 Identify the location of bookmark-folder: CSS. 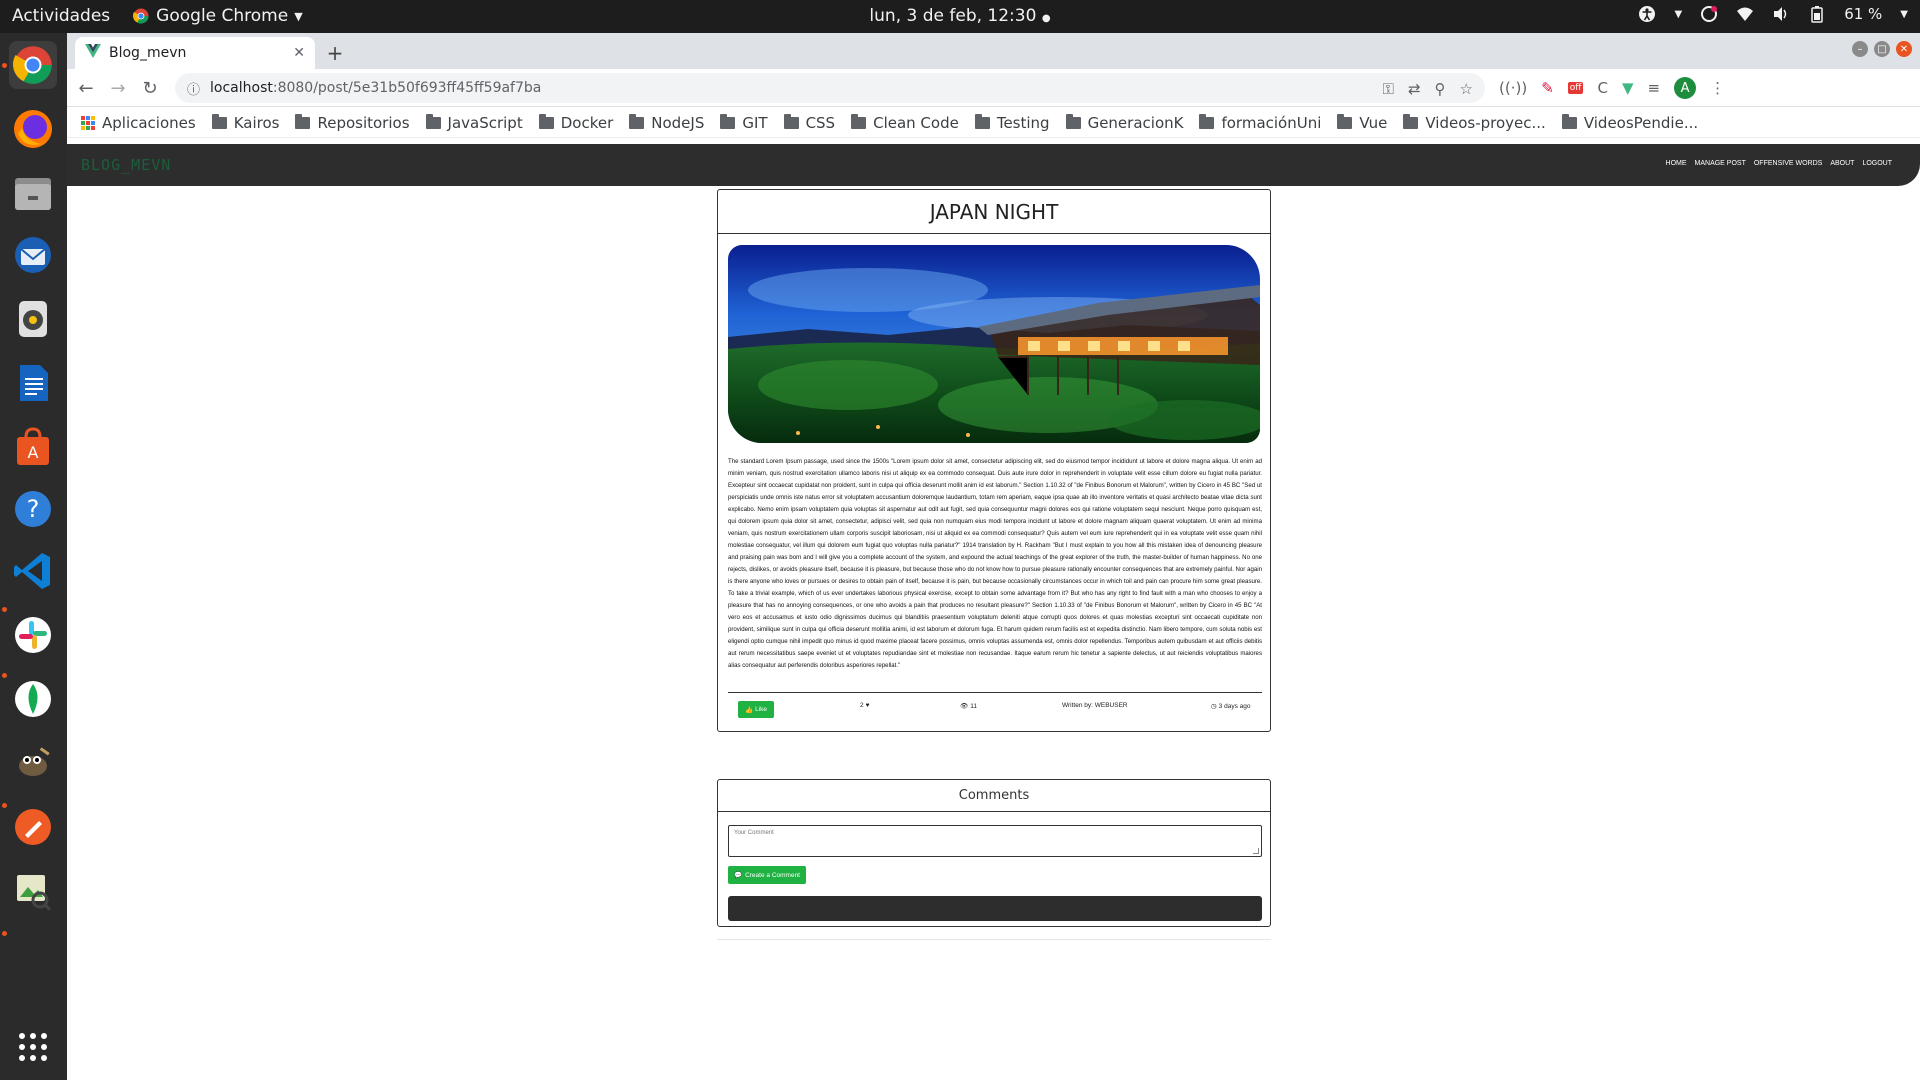
(809, 122).